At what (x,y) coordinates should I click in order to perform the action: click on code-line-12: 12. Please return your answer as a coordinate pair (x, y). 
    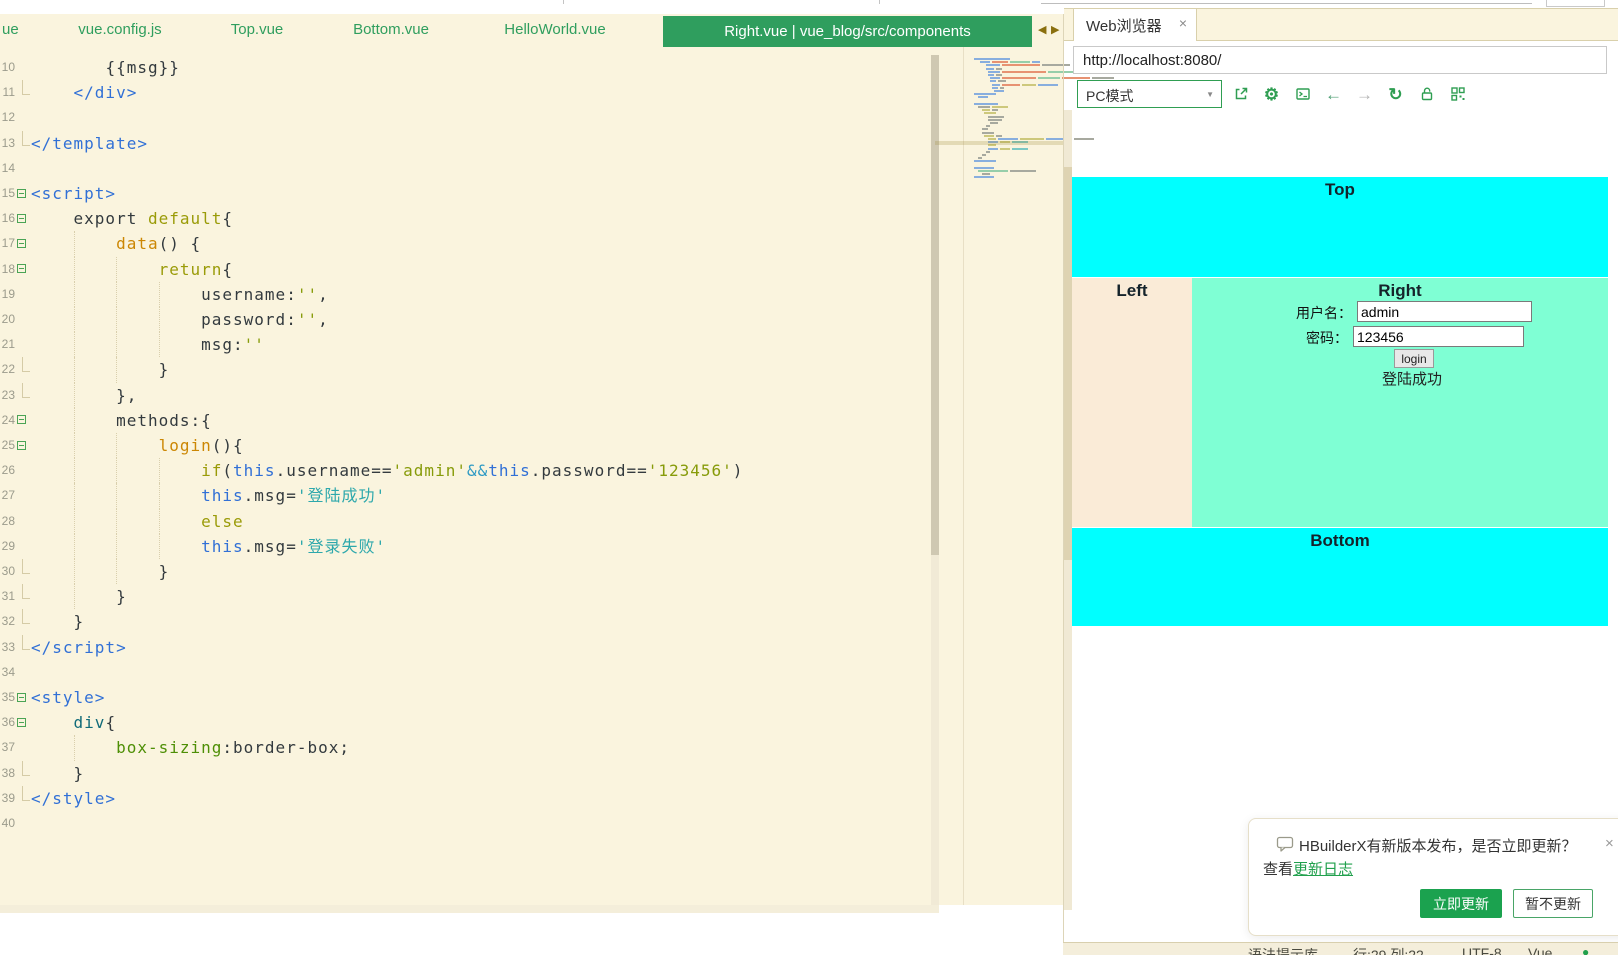
    Looking at the image, I should click on (465, 117).